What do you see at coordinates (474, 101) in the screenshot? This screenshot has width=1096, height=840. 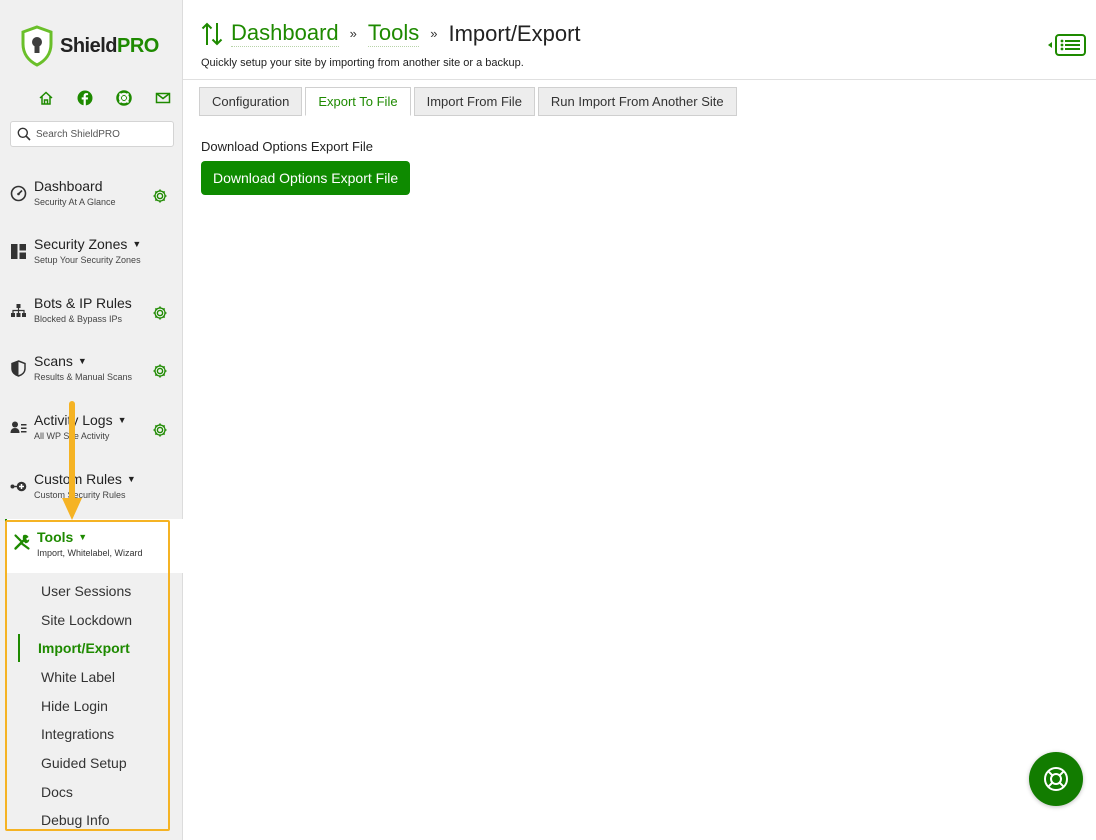 I see `tab-import-from-file: Import From File` at bounding box center [474, 101].